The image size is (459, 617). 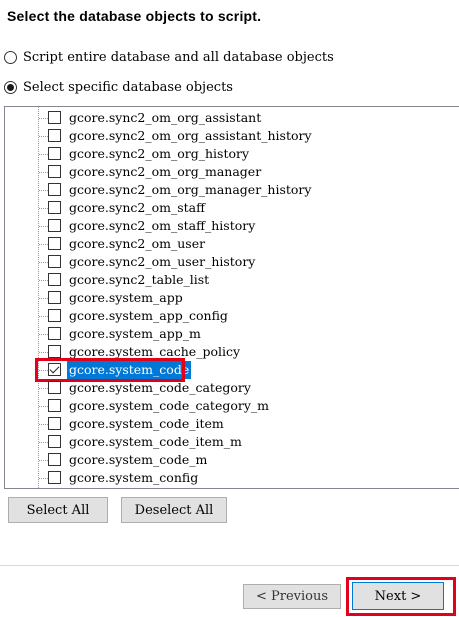 I want to click on tree-item: gcore.system_app, so click(x=225, y=298).